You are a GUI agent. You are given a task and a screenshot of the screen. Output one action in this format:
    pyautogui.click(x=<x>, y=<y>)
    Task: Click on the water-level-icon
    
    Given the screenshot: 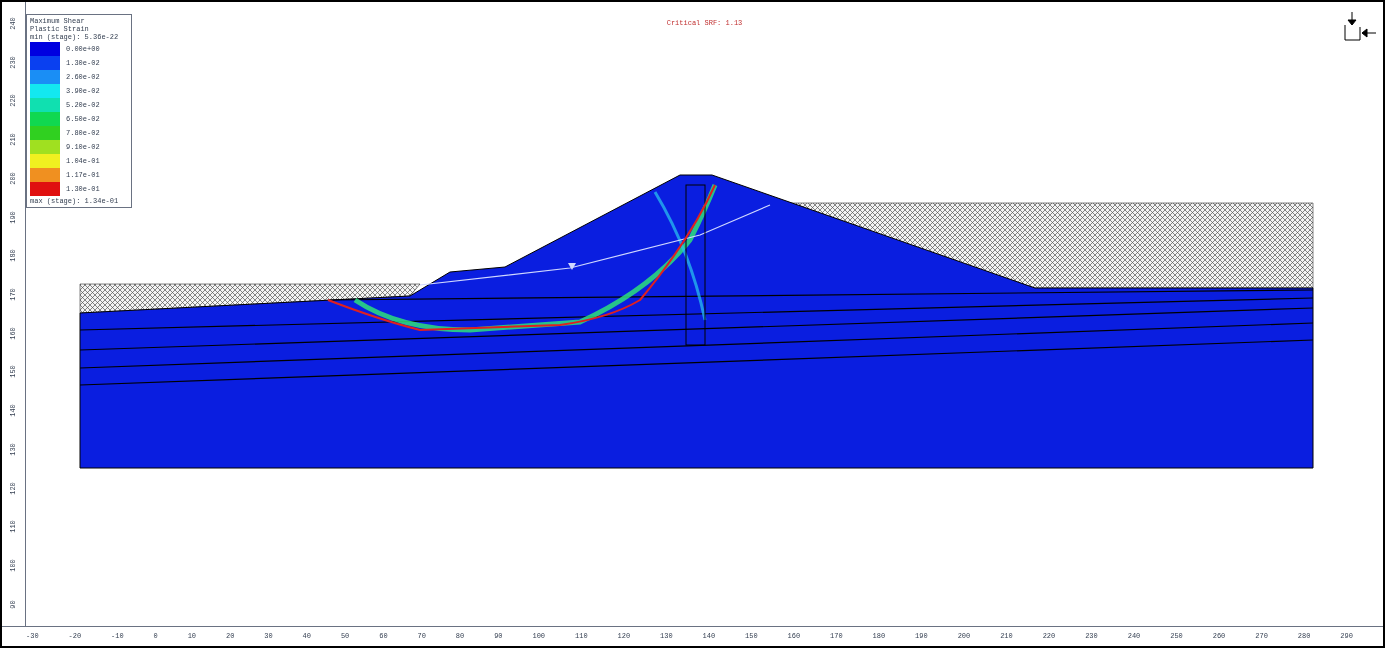 What is the action you would take?
    pyautogui.click(x=572, y=266)
    